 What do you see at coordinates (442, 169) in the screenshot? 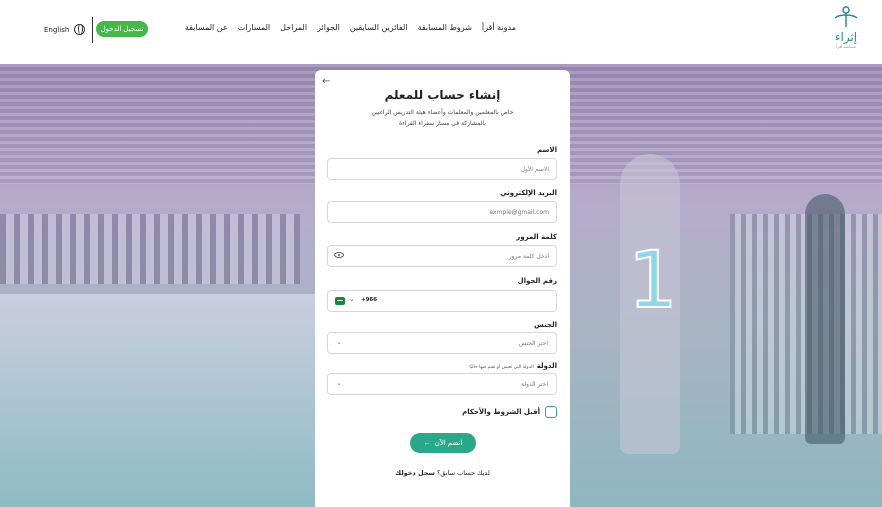
I see `name-input` at bounding box center [442, 169].